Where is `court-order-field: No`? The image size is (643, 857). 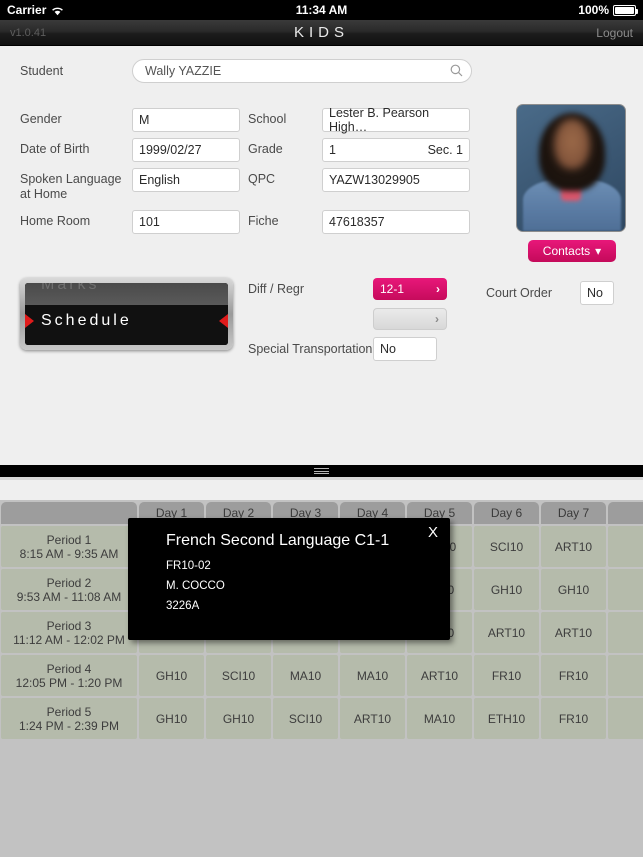 court-order-field: No is located at coordinates (597, 293).